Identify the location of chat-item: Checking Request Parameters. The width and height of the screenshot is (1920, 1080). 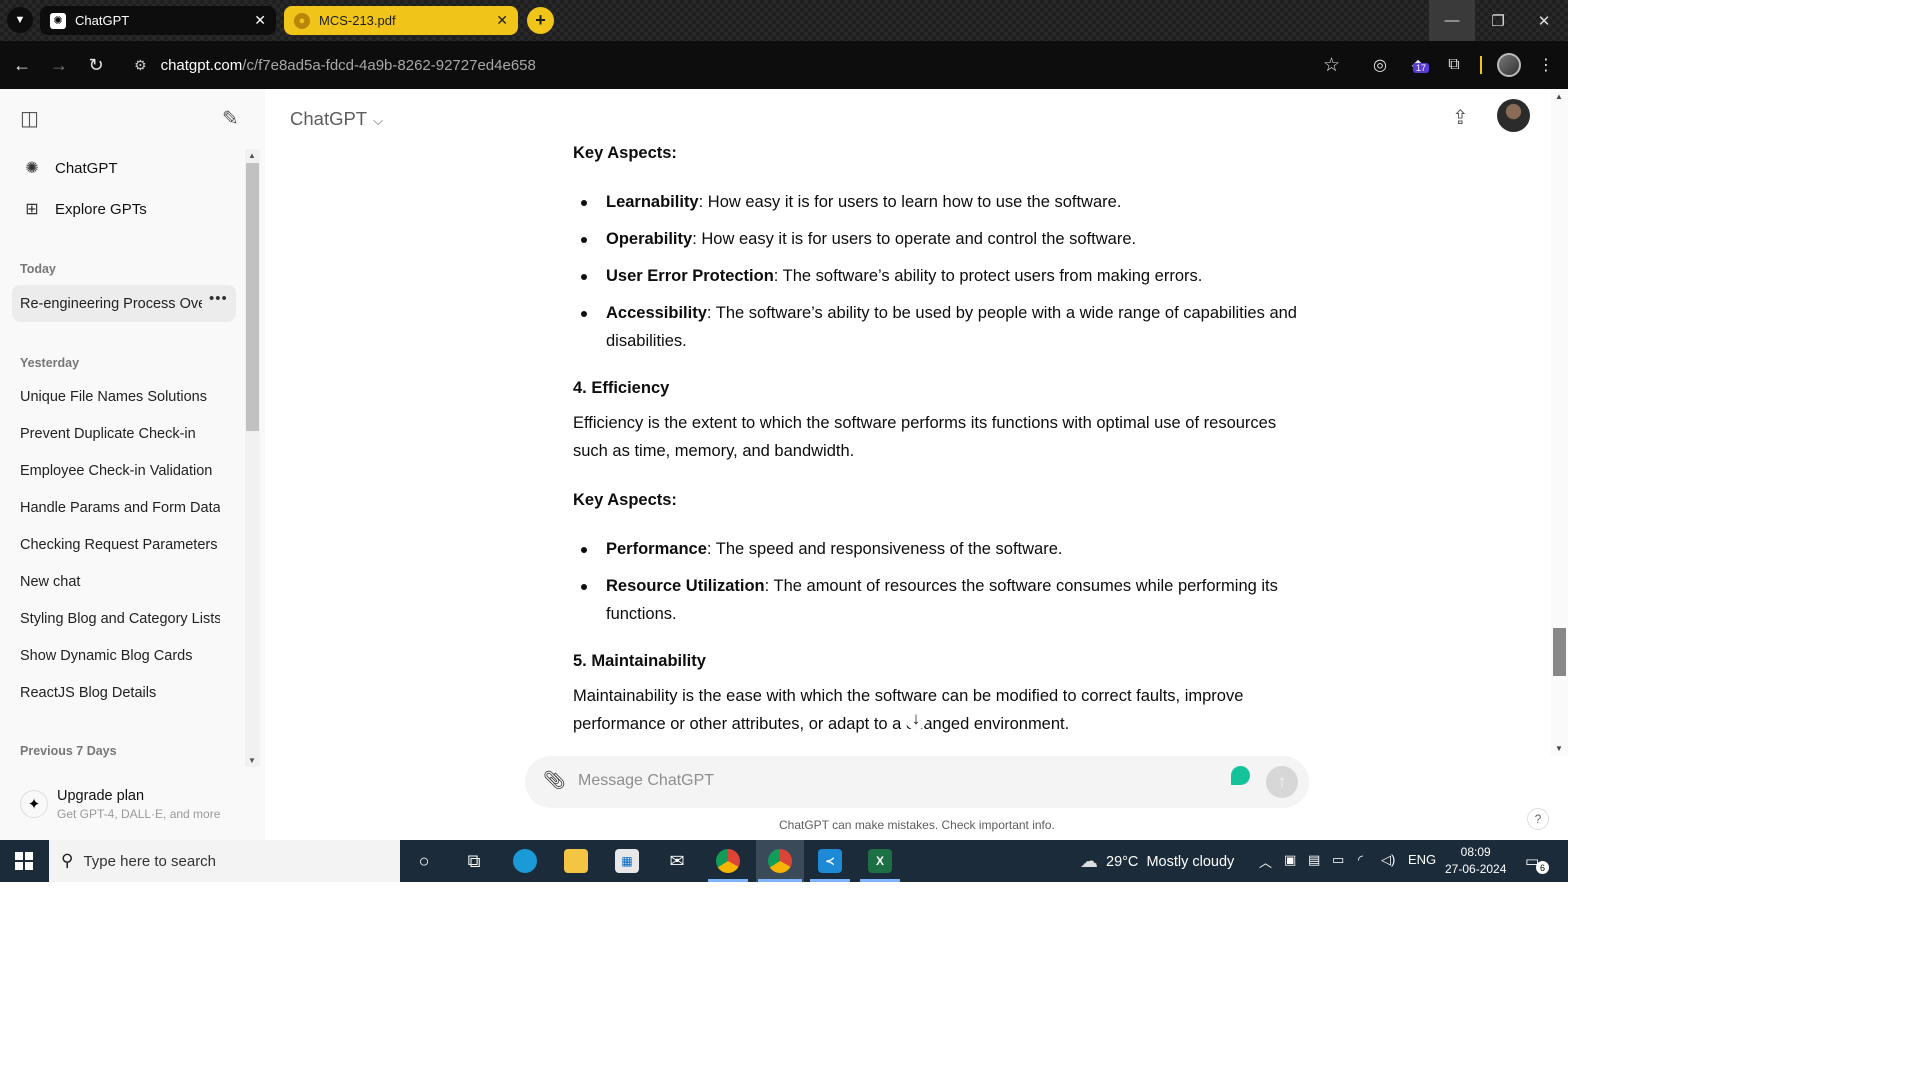
(120, 545).